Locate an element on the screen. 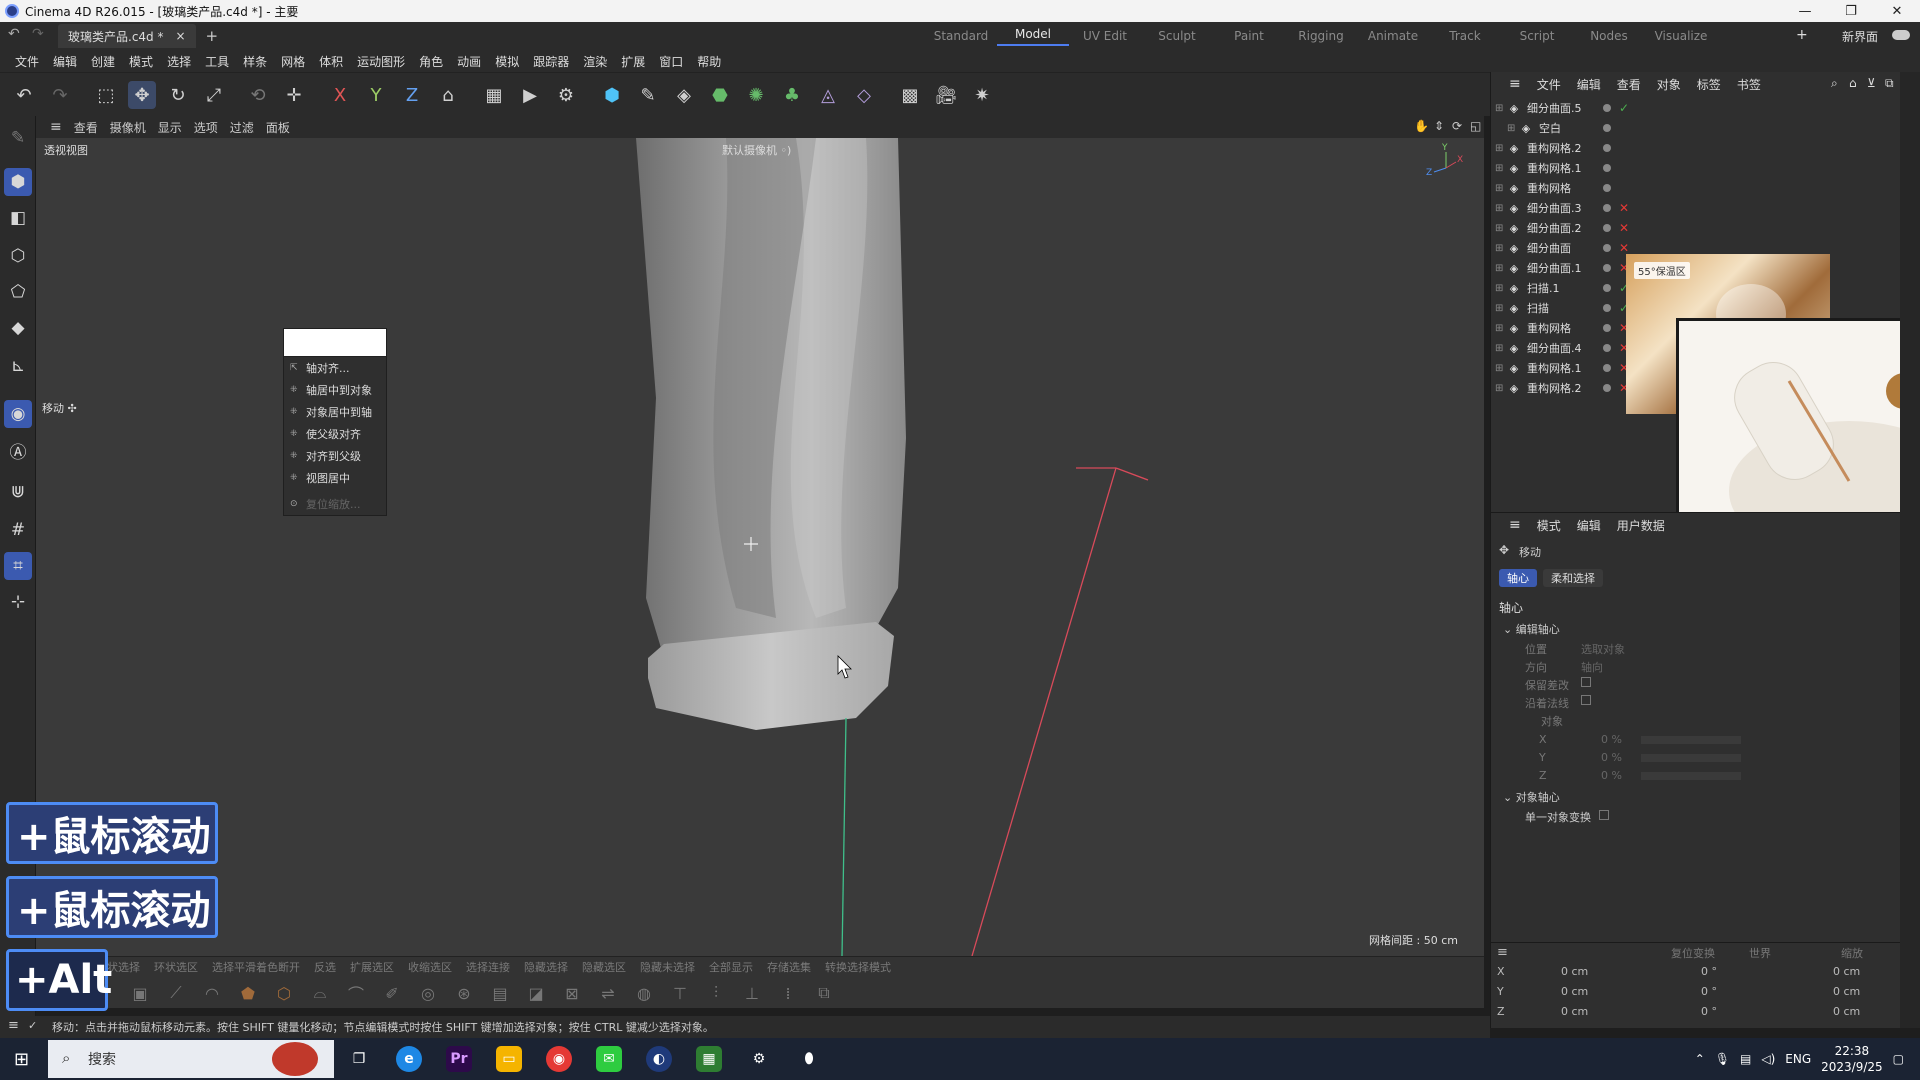 This screenshot has height=1080, width=1920. obj-menu-object: 对象 is located at coordinates (1669, 84).